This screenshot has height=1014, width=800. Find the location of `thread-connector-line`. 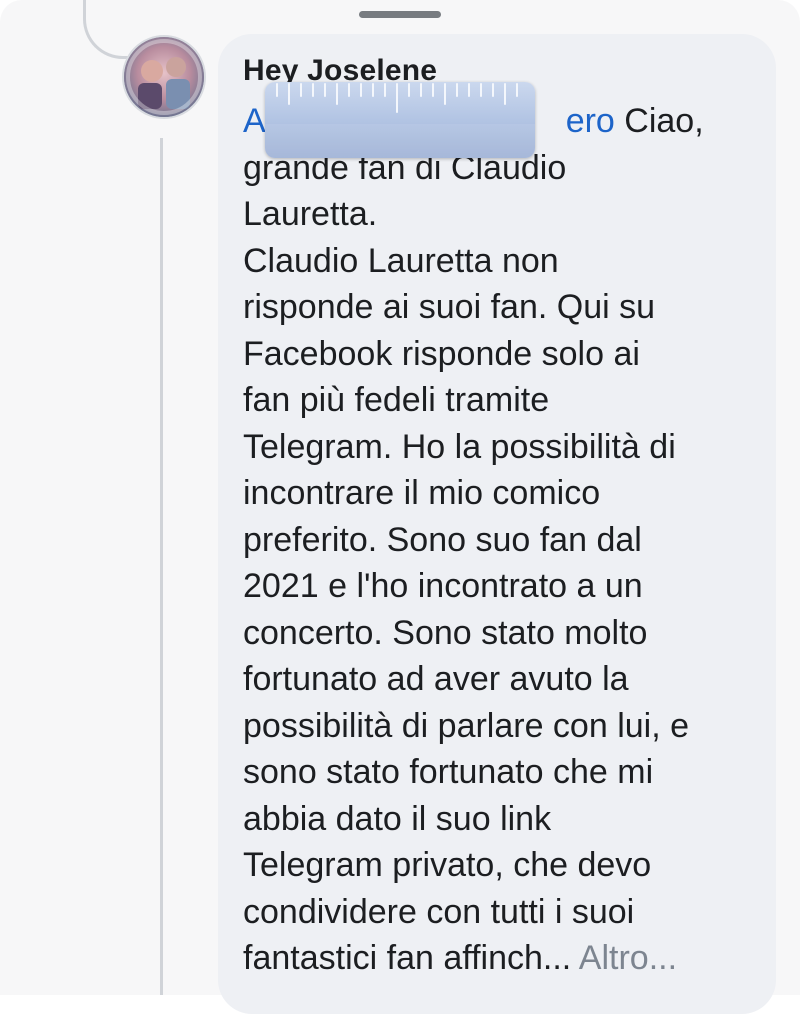

thread-connector-line is located at coordinates (161, 566).